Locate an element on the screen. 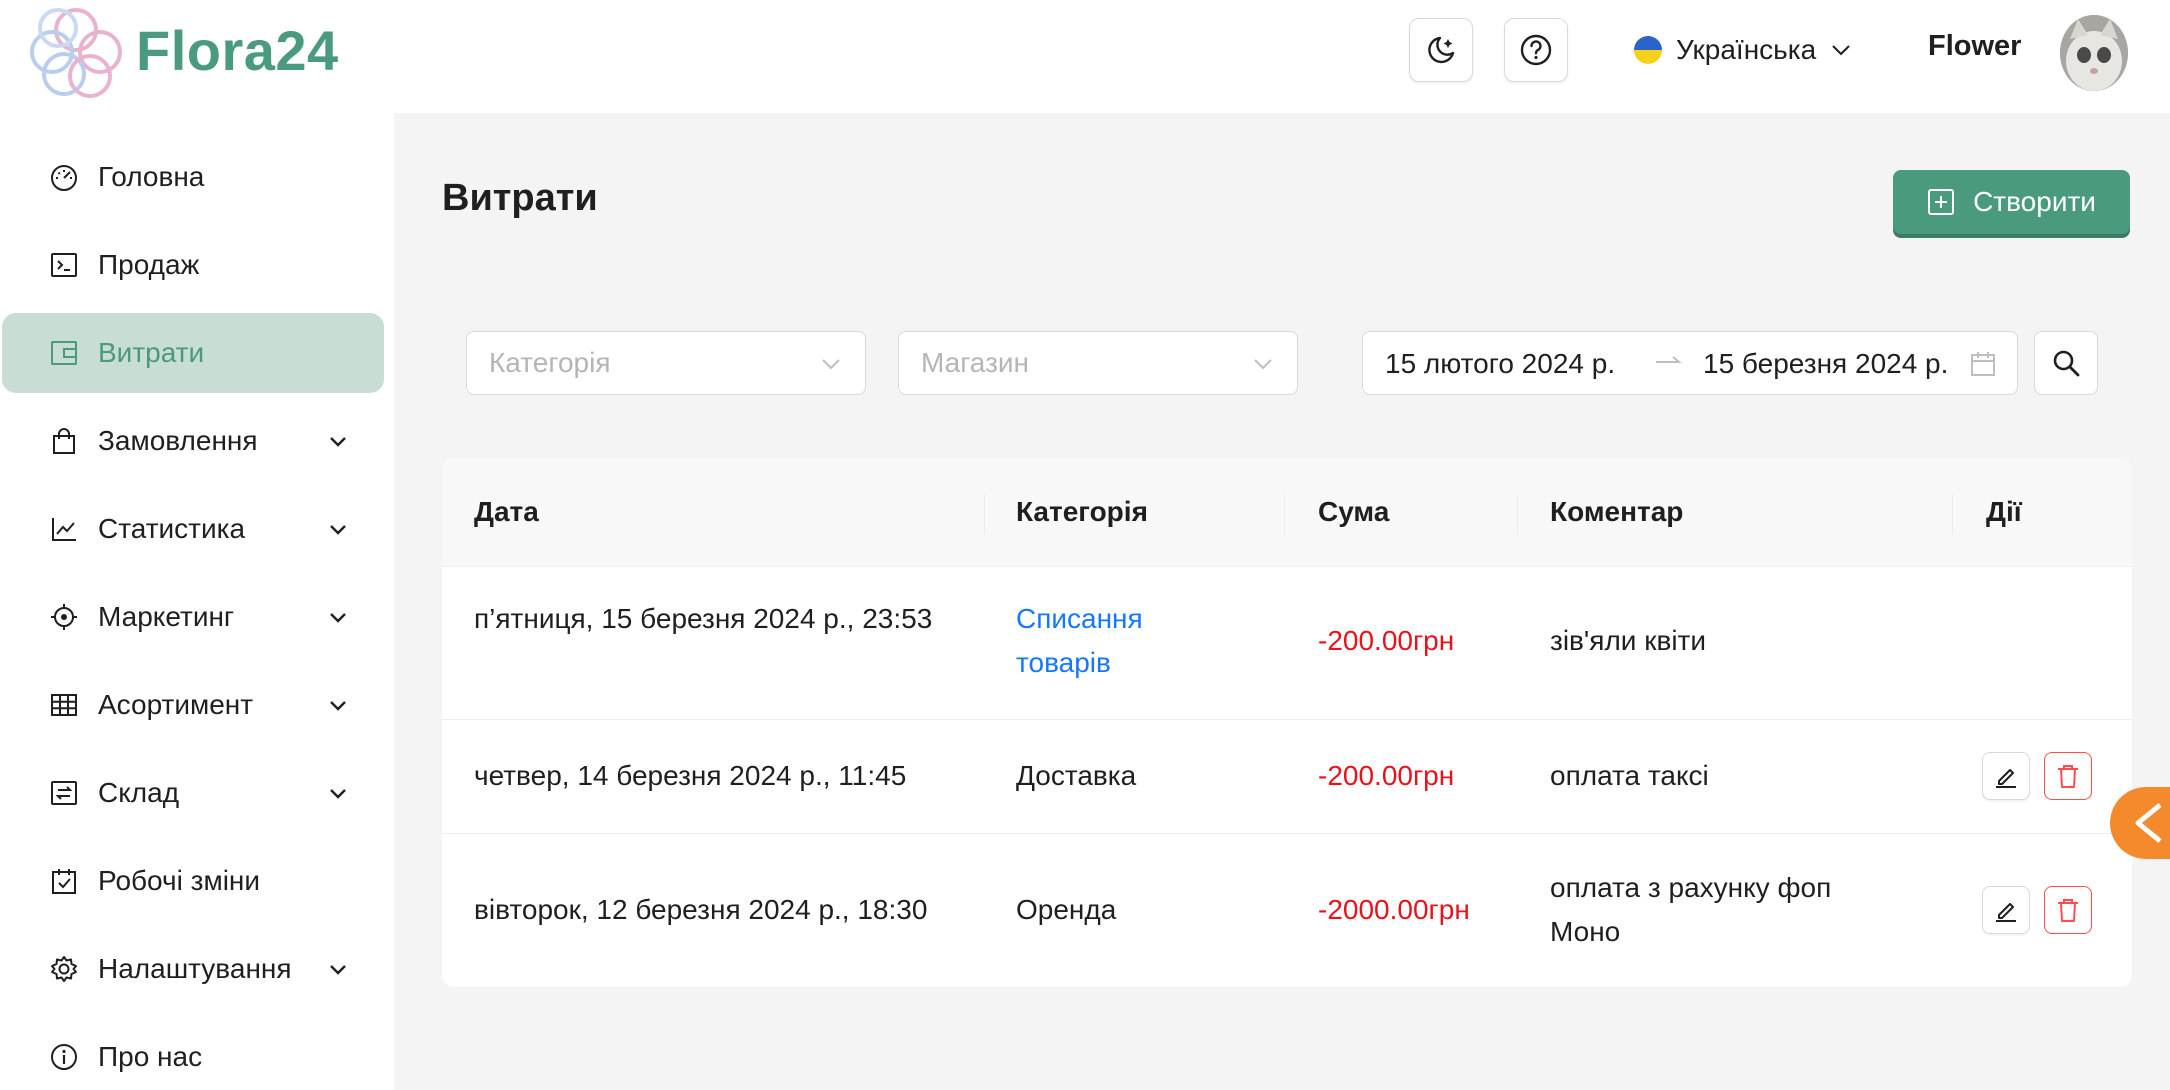 This screenshot has height=1090, width=2170. flower-logo-icon is located at coordinates (76, 53).